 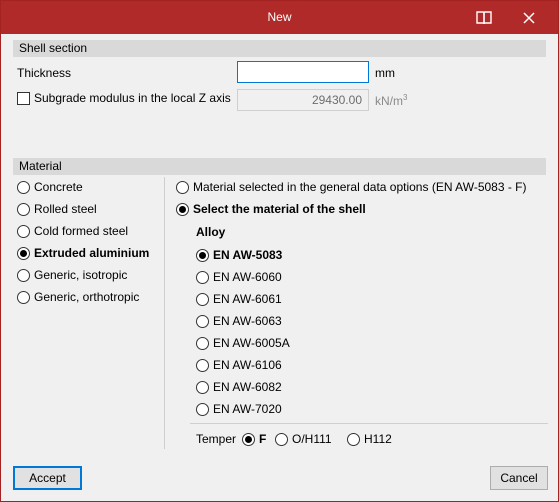 What do you see at coordinates (279, 209) in the screenshot?
I see `source-shell-label: Select the material of the shell` at bounding box center [279, 209].